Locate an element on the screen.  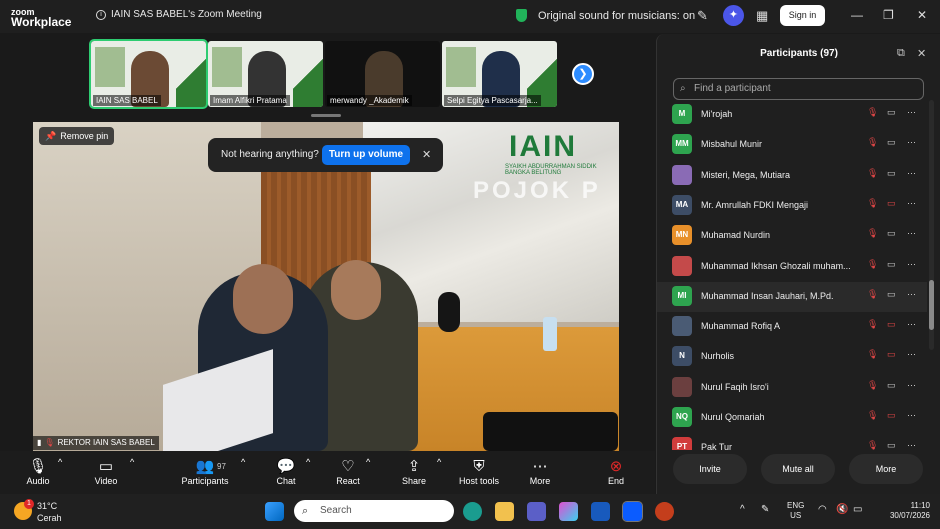
info-icon: i is located at coordinates (101, 14).